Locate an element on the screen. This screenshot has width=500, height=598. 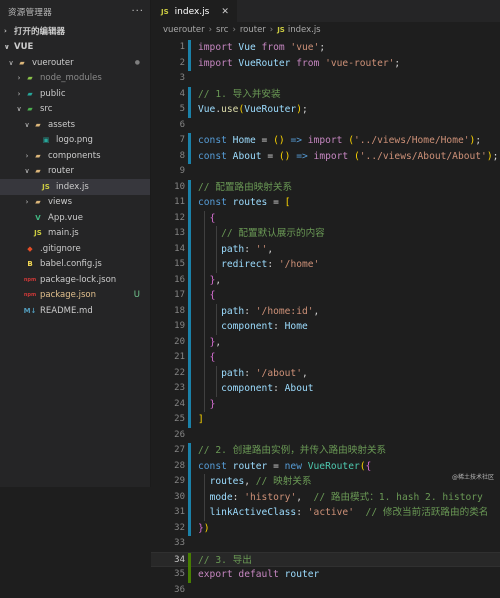
code-text: } is located at coordinates (206, 405).